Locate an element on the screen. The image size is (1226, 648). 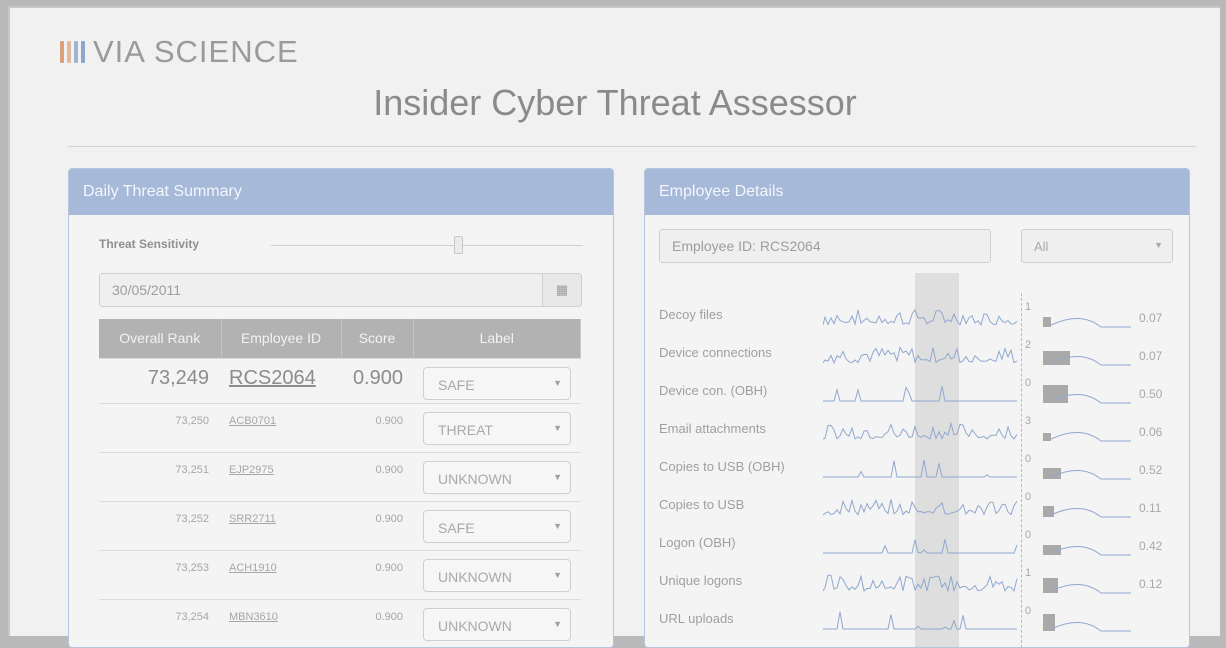
table-row: 73,254 MBN3610 0.900 UNKNOWN ▼ is located at coordinates (340, 622).